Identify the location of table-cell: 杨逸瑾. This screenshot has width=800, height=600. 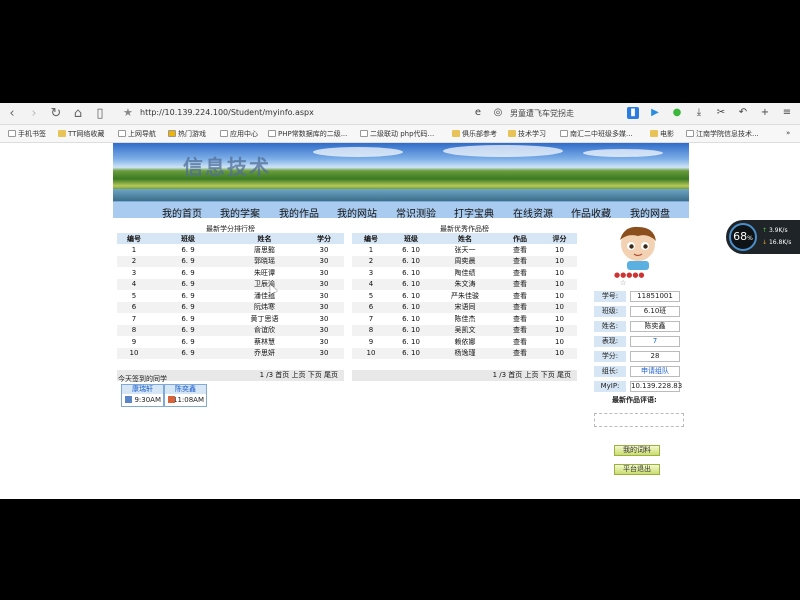
(465, 353).